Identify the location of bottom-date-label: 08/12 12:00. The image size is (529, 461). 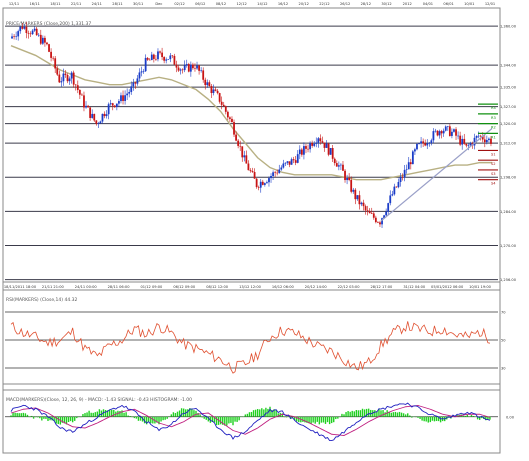
(217, 287).